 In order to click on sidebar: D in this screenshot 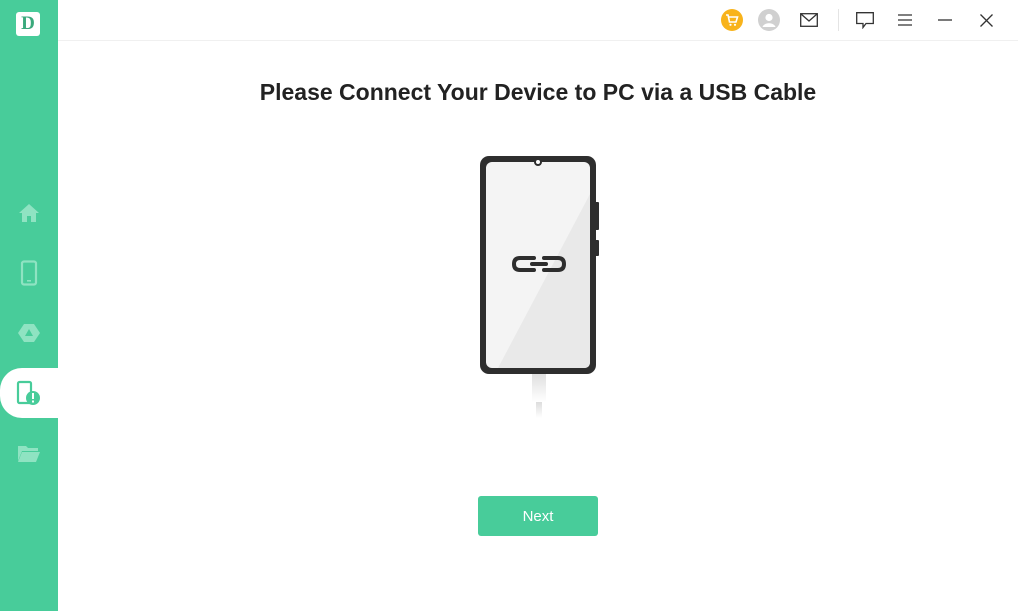, I will do `click(29, 305)`.